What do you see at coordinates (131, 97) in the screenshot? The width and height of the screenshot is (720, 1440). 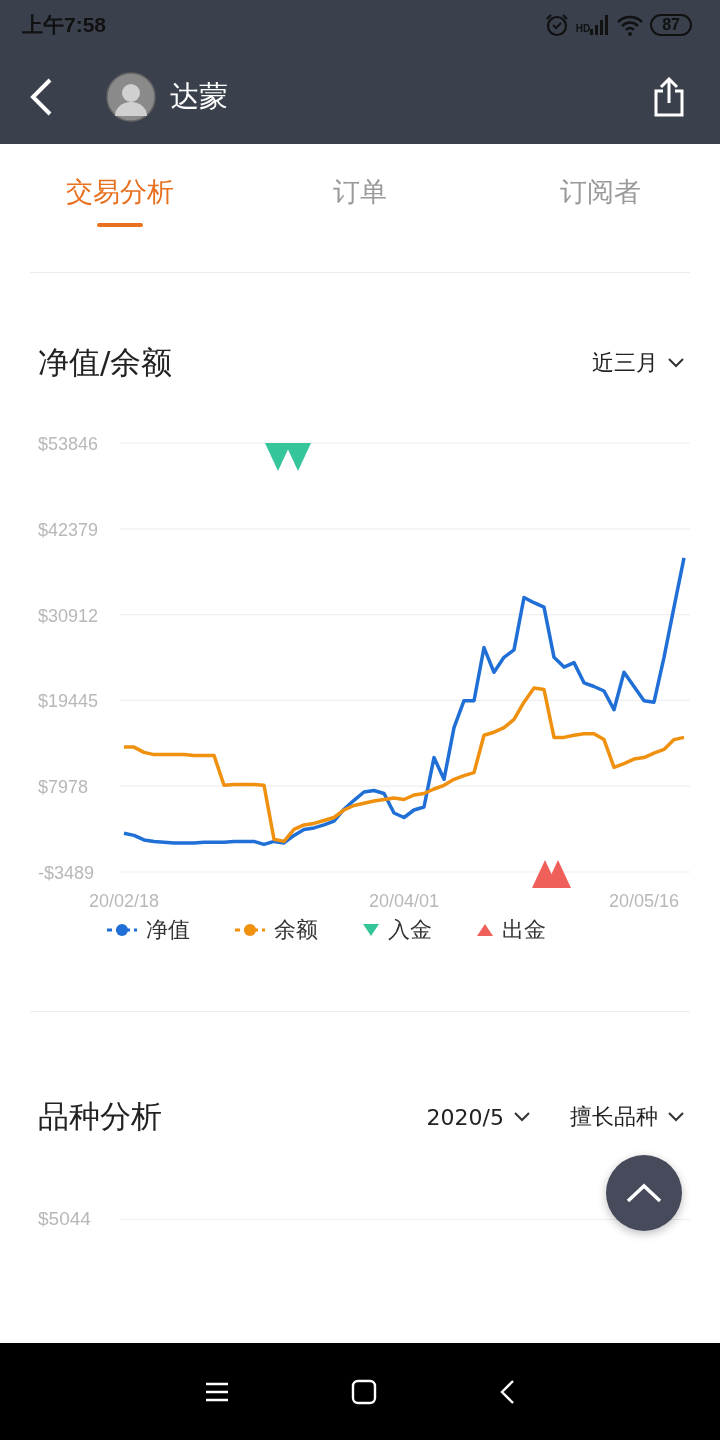 I see `avatar` at bounding box center [131, 97].